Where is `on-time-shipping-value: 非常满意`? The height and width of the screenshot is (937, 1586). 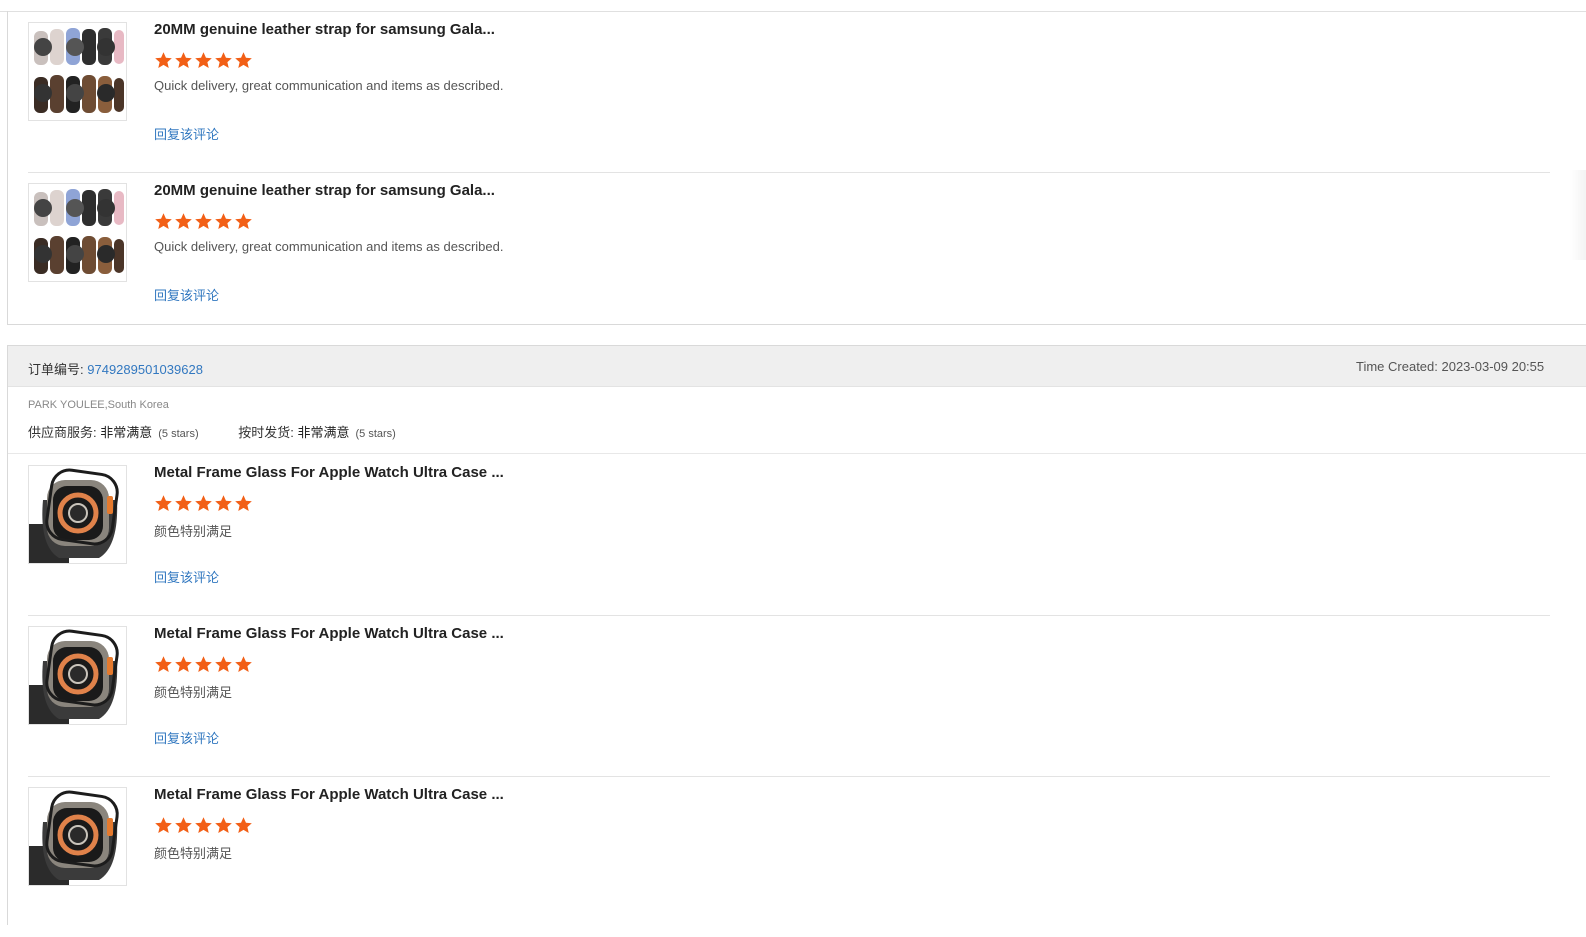 on-time-shipping-value: 非常满意 is located at coordinates (323, 432).